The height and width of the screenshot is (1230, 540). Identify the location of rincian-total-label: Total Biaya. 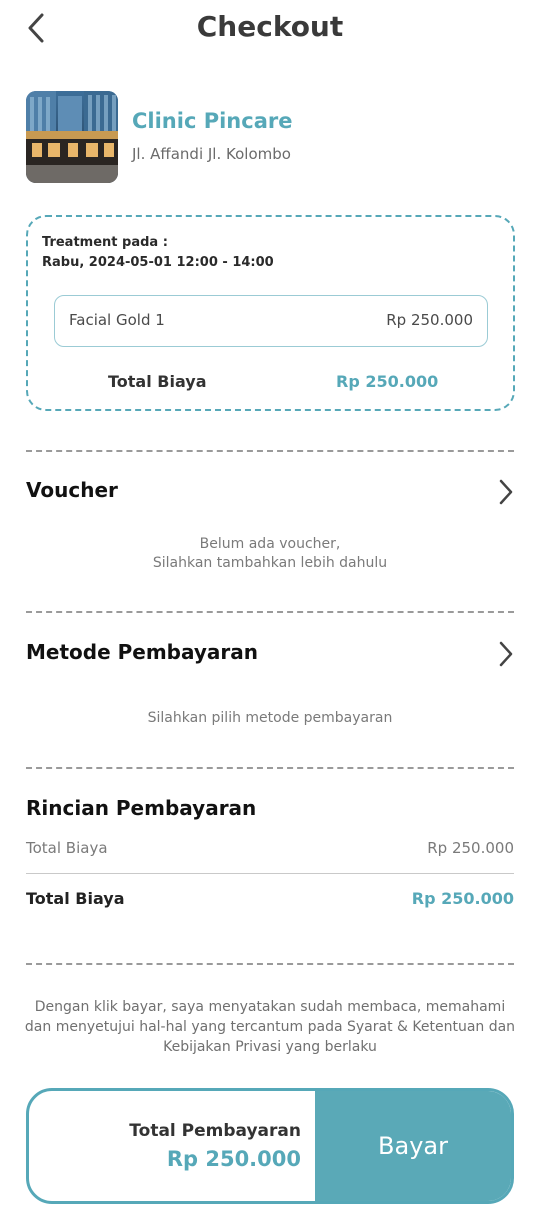
(75, 898).